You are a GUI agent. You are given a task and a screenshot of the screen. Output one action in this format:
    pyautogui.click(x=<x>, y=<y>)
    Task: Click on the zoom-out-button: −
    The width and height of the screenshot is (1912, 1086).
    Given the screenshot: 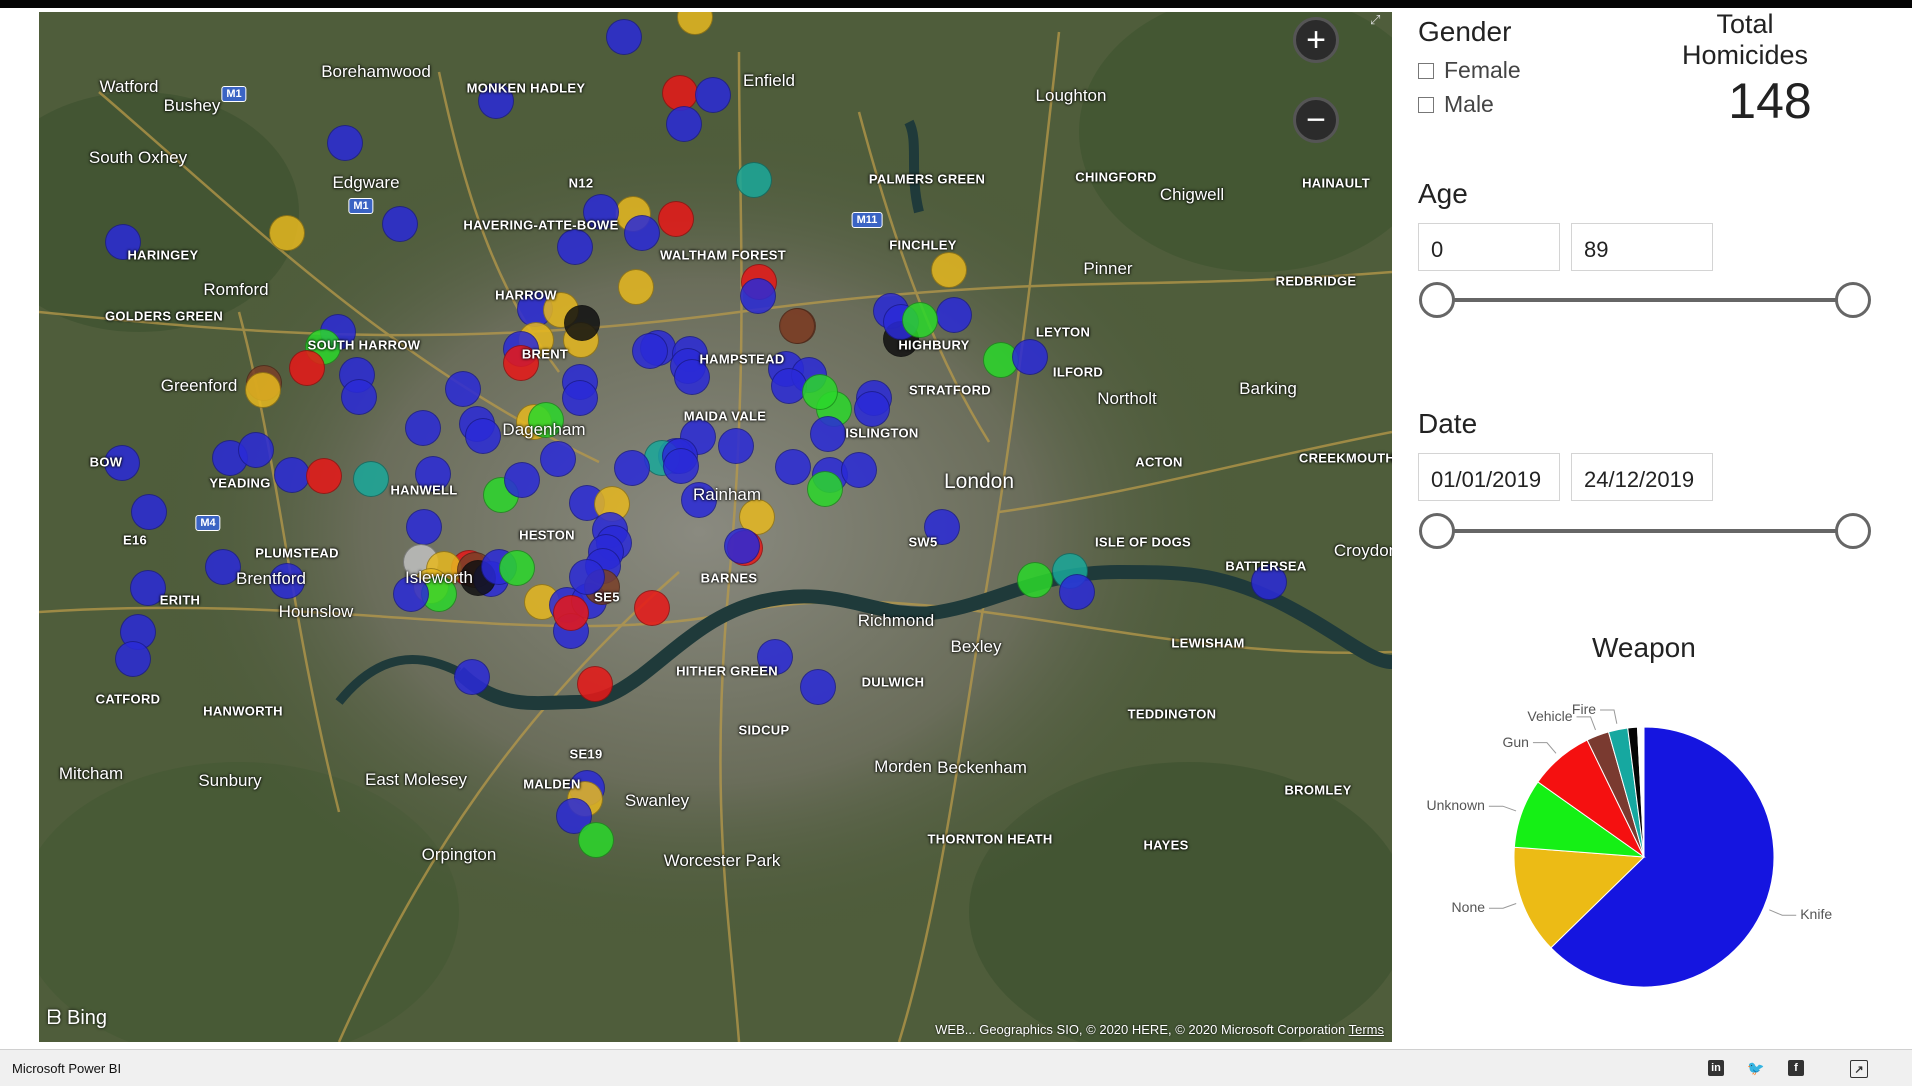 What is the action you would take?
    pyautogui.click(x=1316, y=120)
    